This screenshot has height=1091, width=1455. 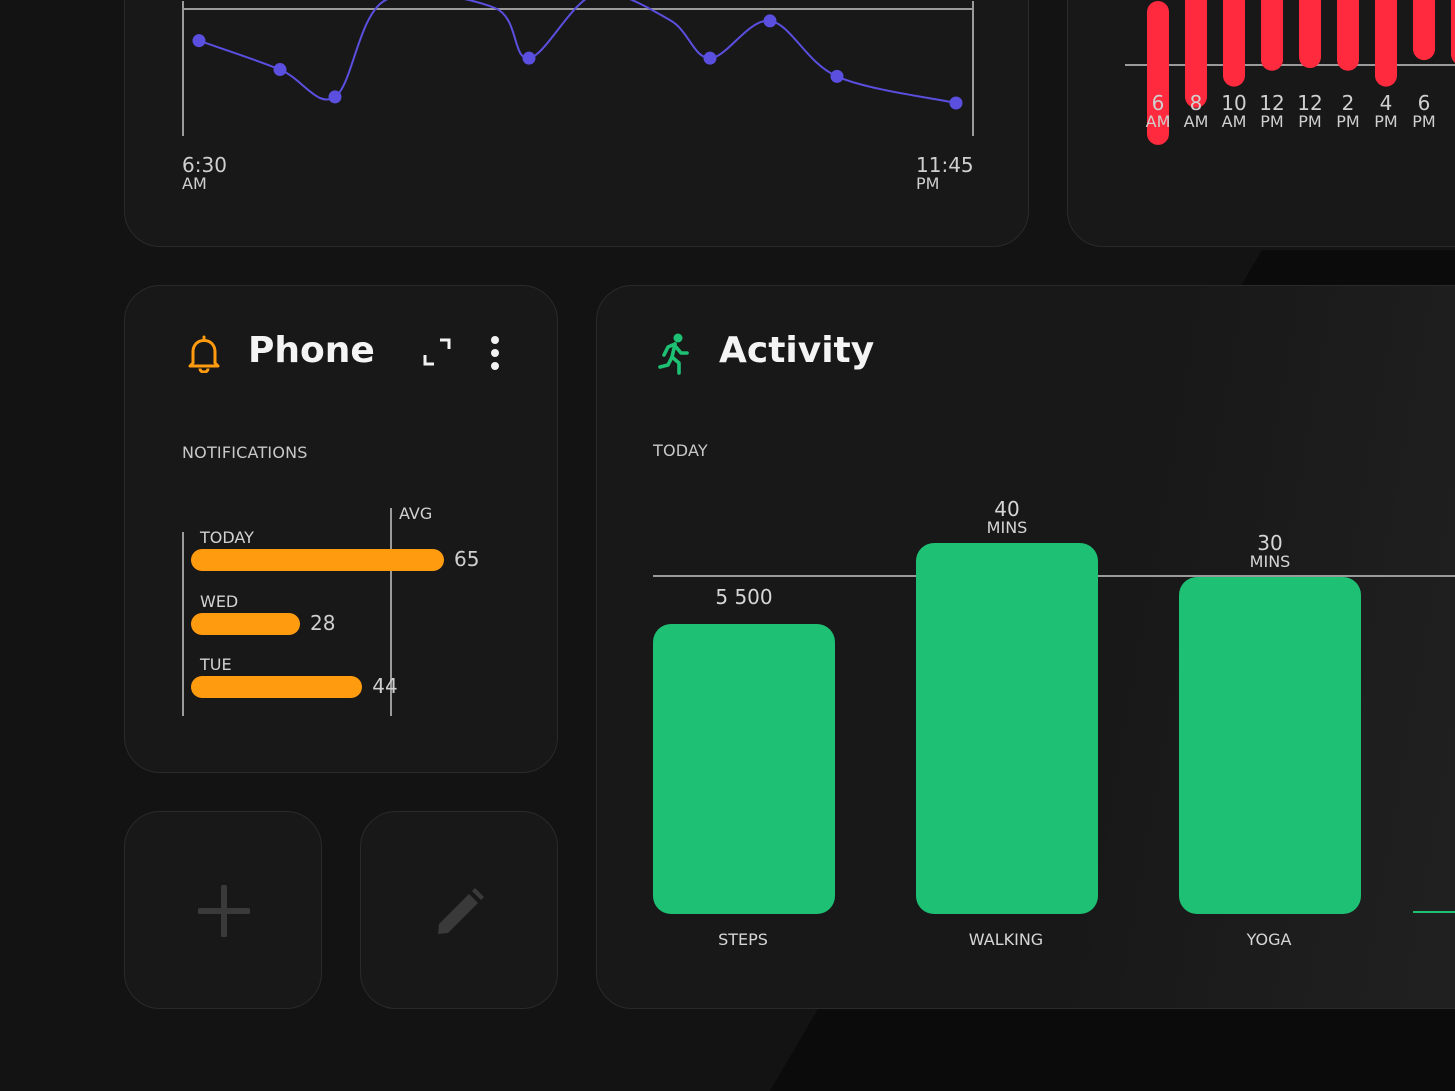 What do you see at coordinates (219, 601) in the screenshot?
I see `notif-category-label: WED` at bounding box center [219, 601].